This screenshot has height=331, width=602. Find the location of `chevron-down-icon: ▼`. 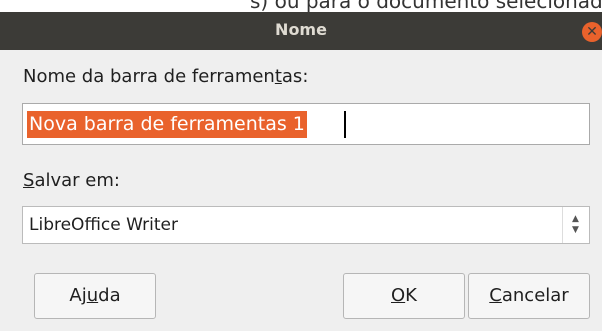

chevron-down-icon: ▼ is located at coordinates (575, 230).